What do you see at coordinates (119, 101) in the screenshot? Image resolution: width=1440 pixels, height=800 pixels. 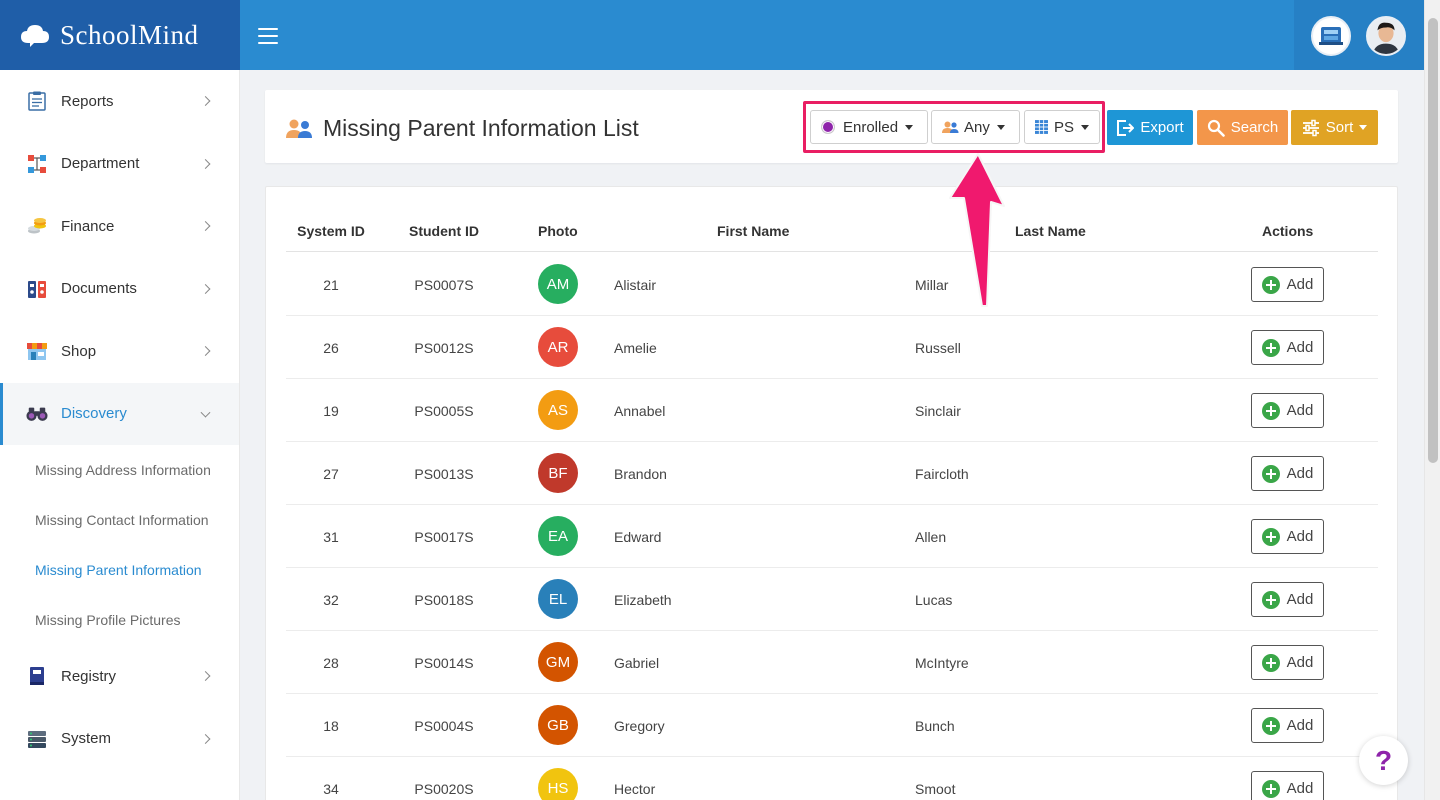 I see `sidebar-item-reports: Reports` at bounding box center [119, 101].